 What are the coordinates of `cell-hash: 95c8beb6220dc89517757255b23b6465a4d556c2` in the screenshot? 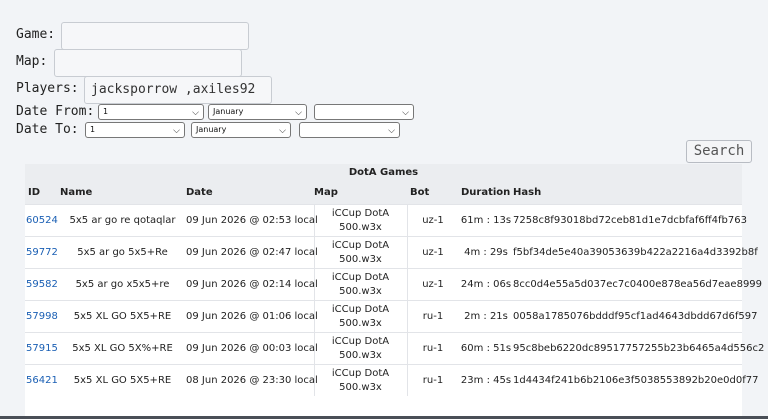 It's located at (639, 348).